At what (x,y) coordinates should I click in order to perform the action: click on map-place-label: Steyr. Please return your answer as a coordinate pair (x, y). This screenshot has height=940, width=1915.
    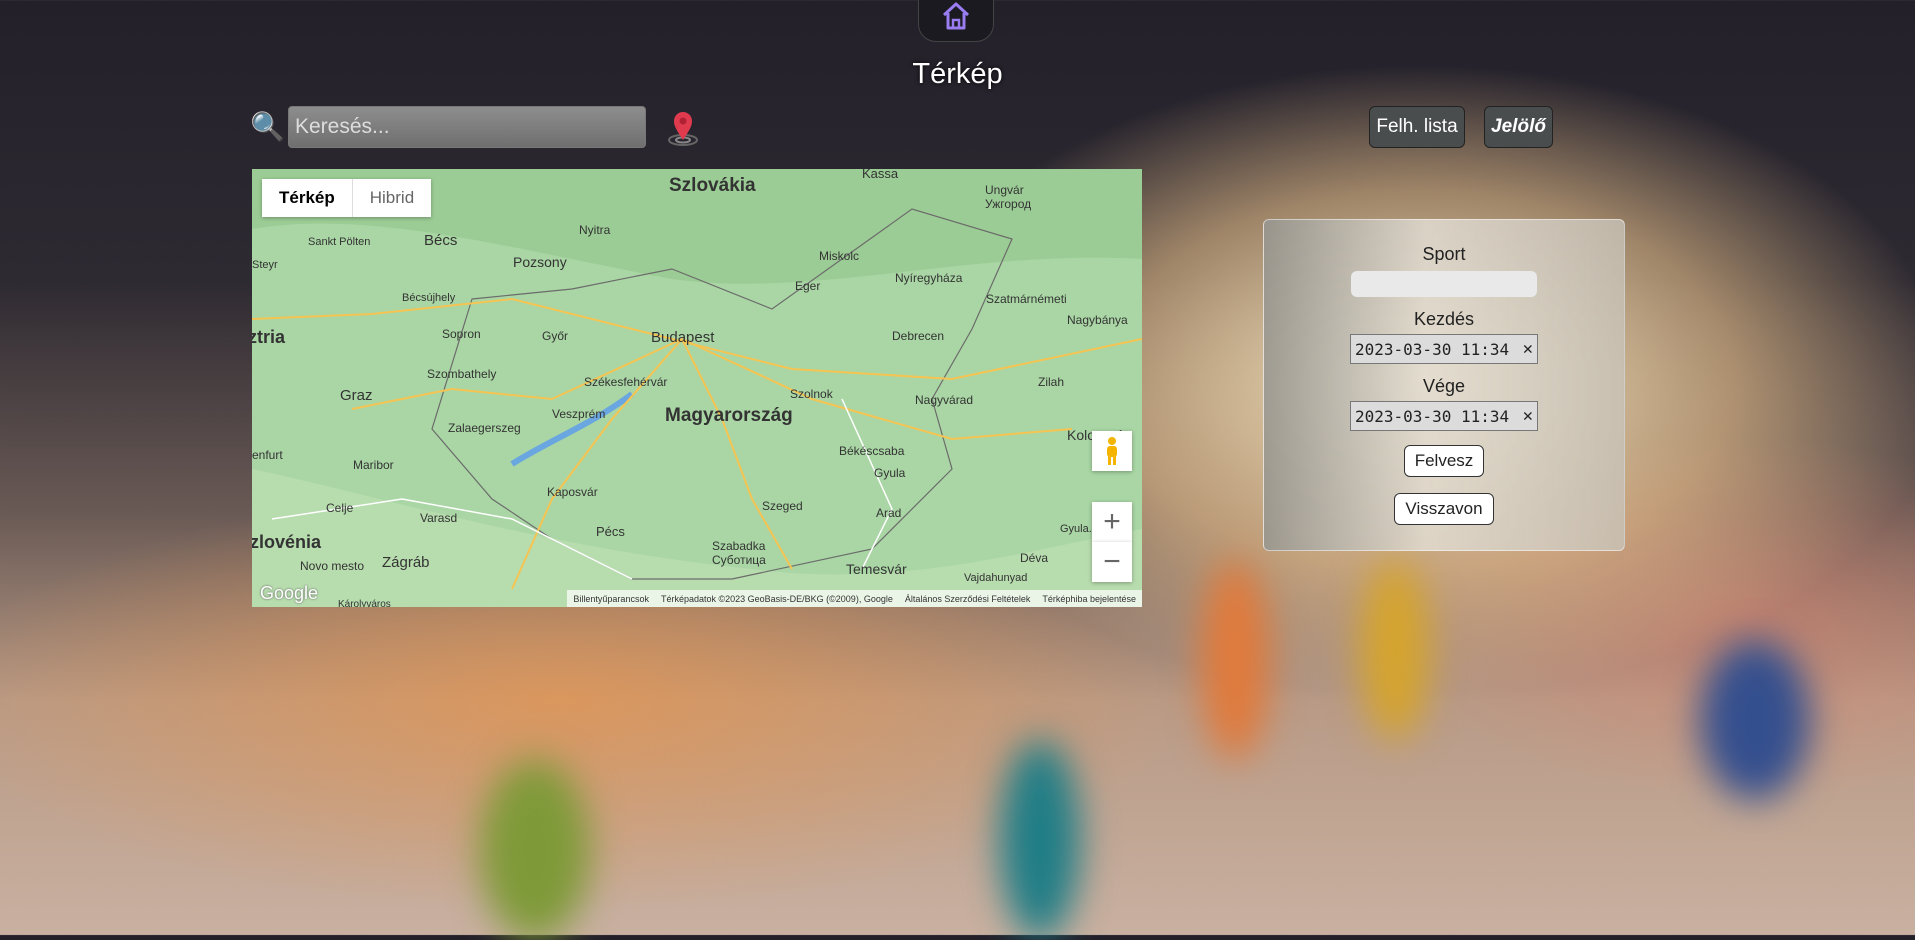
    Looking at the image, I should click on (265, 265).